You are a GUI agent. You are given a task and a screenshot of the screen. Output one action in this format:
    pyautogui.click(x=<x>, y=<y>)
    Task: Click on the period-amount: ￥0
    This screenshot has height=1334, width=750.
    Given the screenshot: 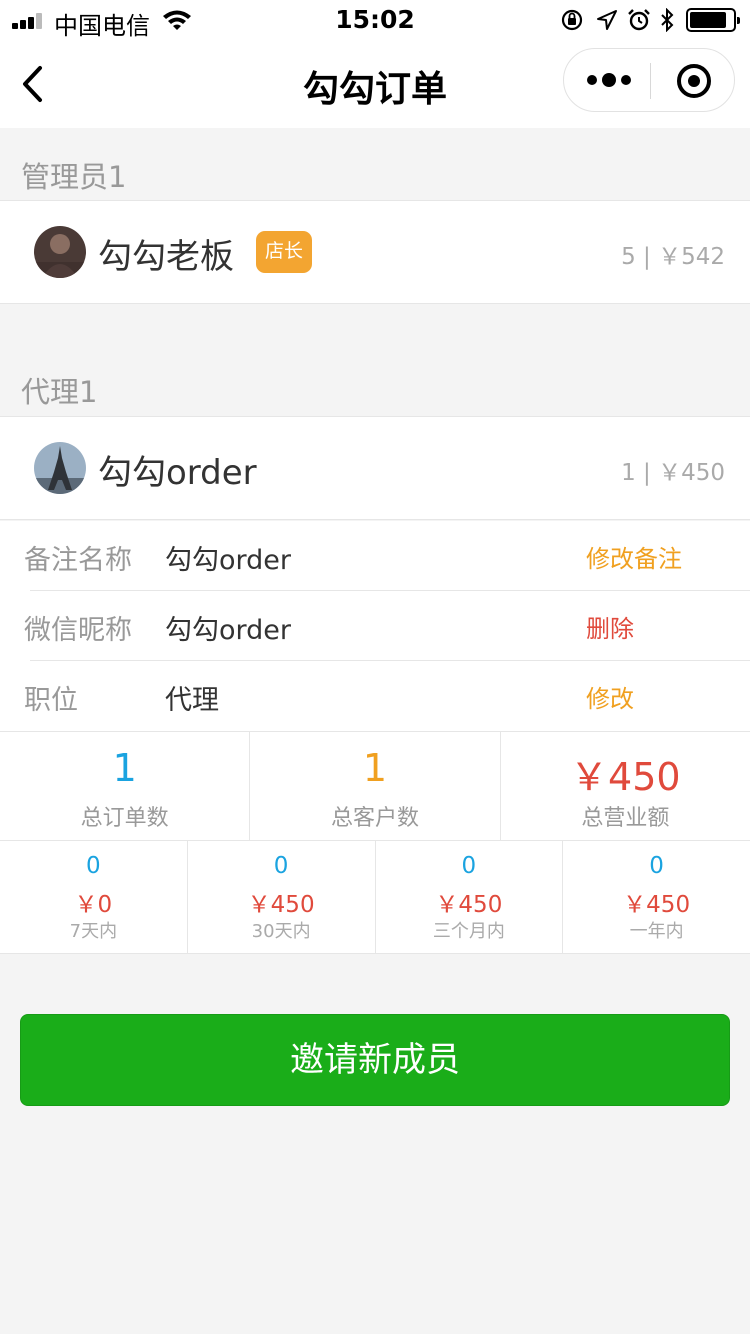 What is the action you would take?
    pyautogui.click(x=93, y=905)
    